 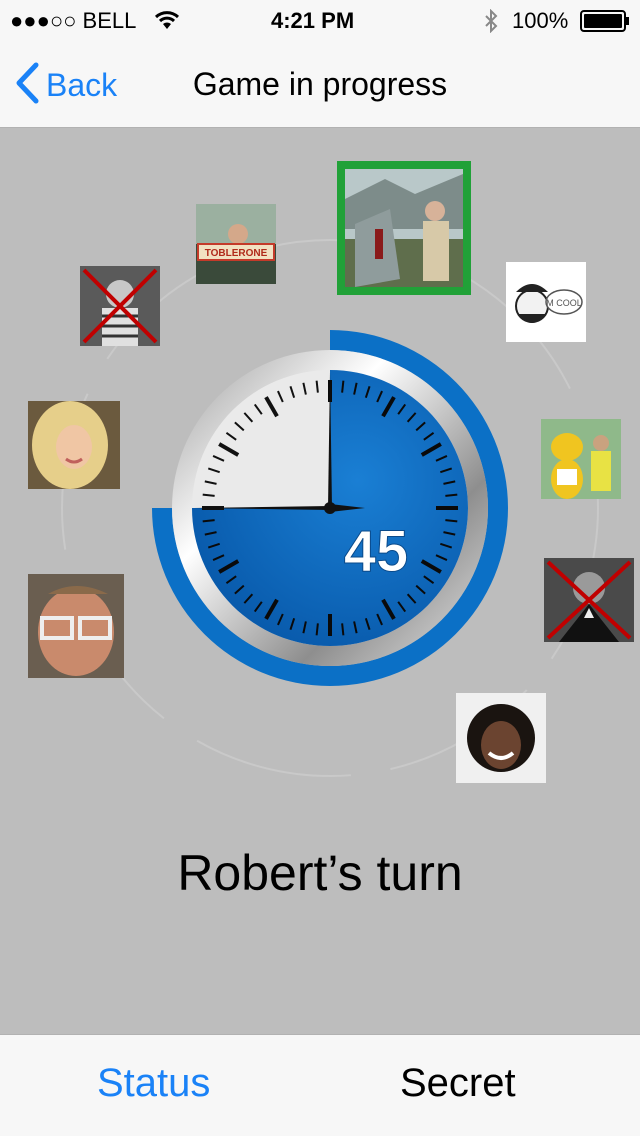 What do you see at coordinates (540, 20) in the screenshot?
I see `battery-percent: 100%` at bounding box center [540, 20].